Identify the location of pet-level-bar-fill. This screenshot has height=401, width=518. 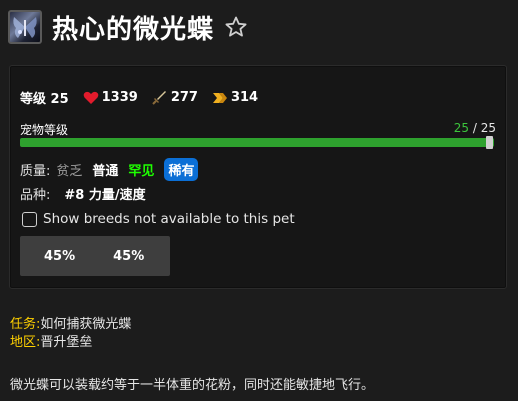
(257, 142).